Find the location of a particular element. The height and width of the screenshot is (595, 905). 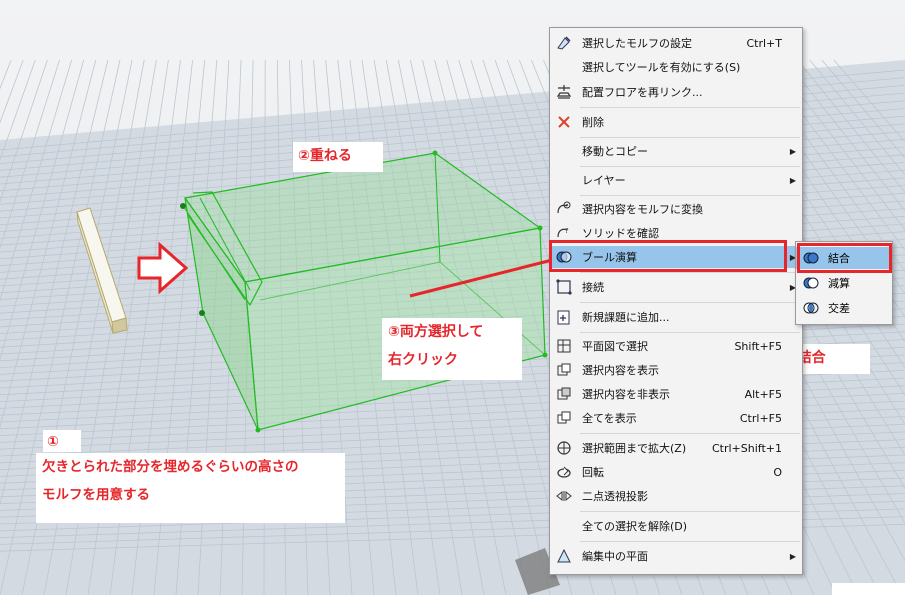

orbit-icon is located at coordinates (564, 472).